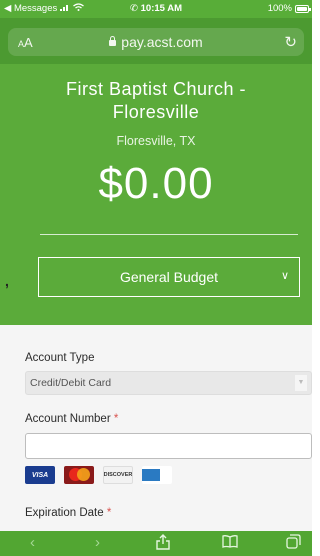 The image size is (320, 556). What do you see at coordinates (162, 42) in the screenshot?
I see `url-domain: pay.acst.com` at bounding box center [162, 42].